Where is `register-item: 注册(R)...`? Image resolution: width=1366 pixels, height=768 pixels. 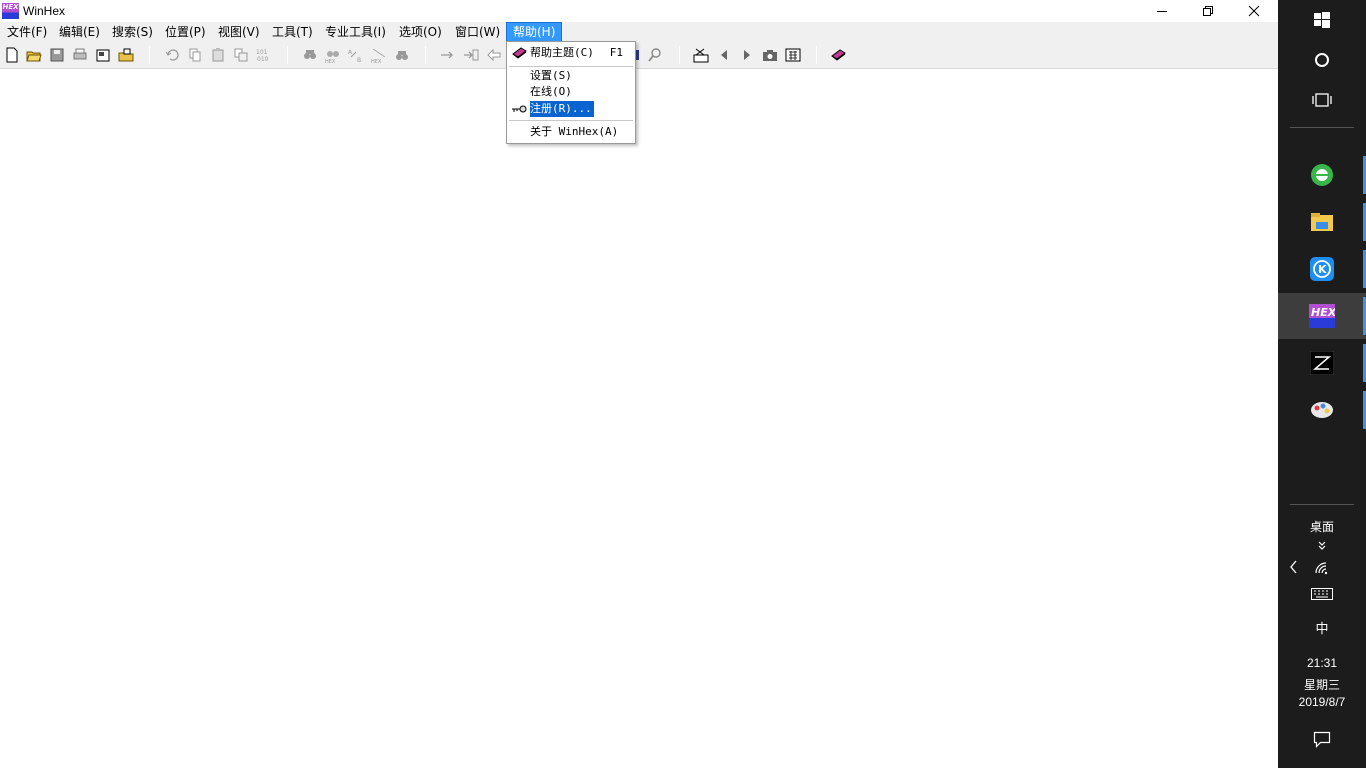
register-item: 注册(R)... is located at coordinates (571, 109).